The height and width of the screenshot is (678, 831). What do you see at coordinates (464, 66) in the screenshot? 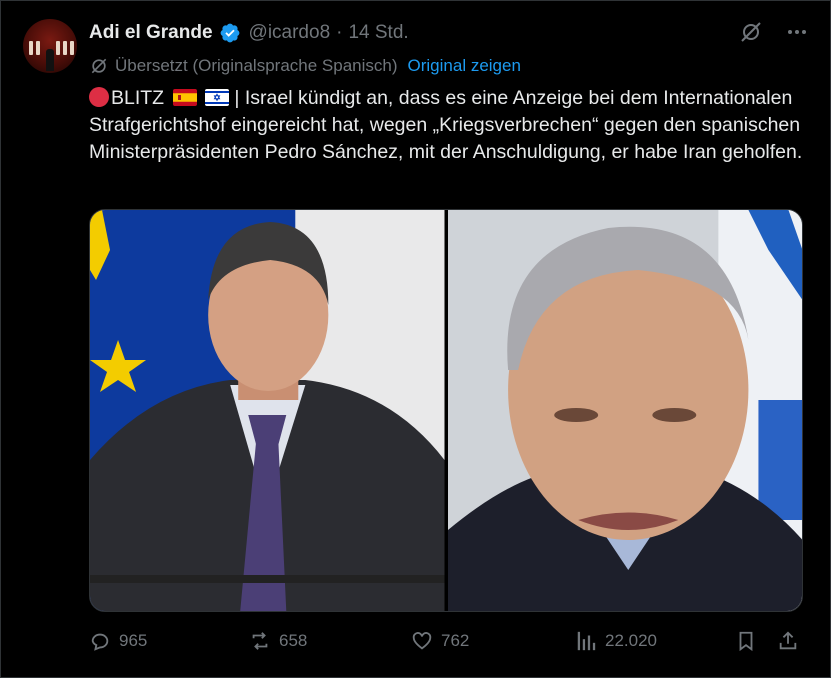
I see `show-original-link: Original zeigen` at bounding box center [464, 66].